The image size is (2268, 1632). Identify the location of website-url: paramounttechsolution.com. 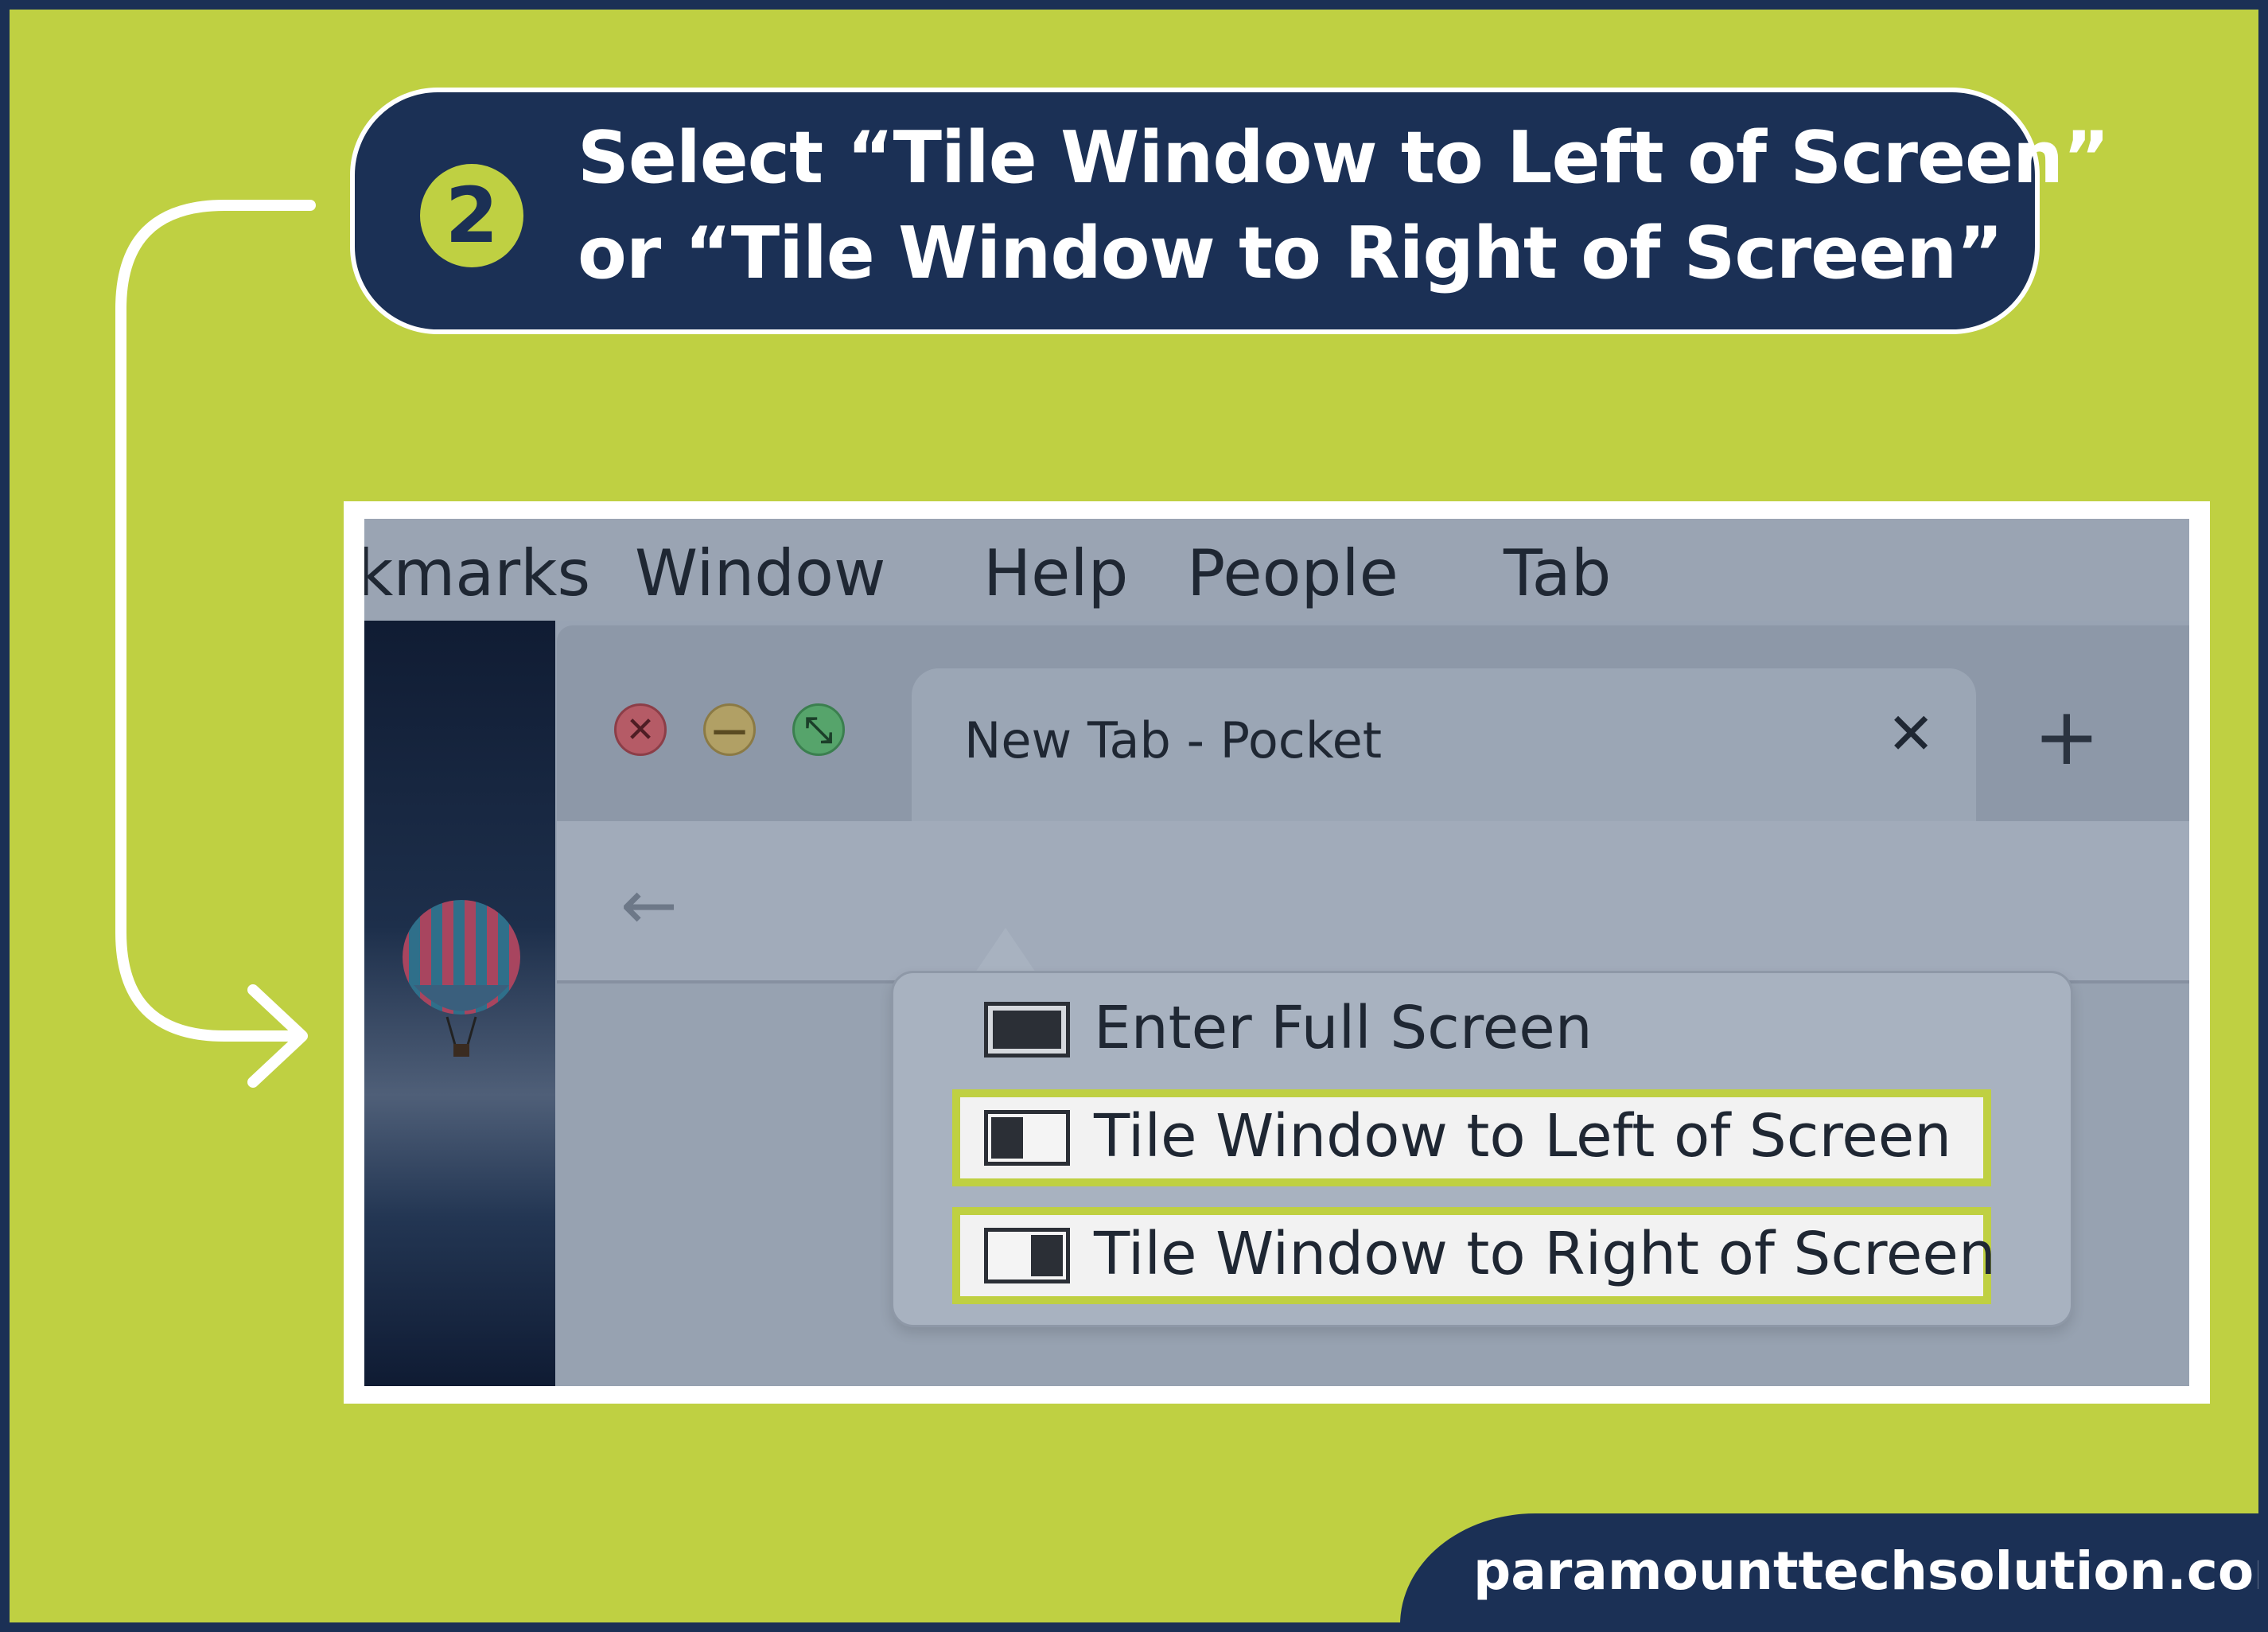
(1865, 1571).